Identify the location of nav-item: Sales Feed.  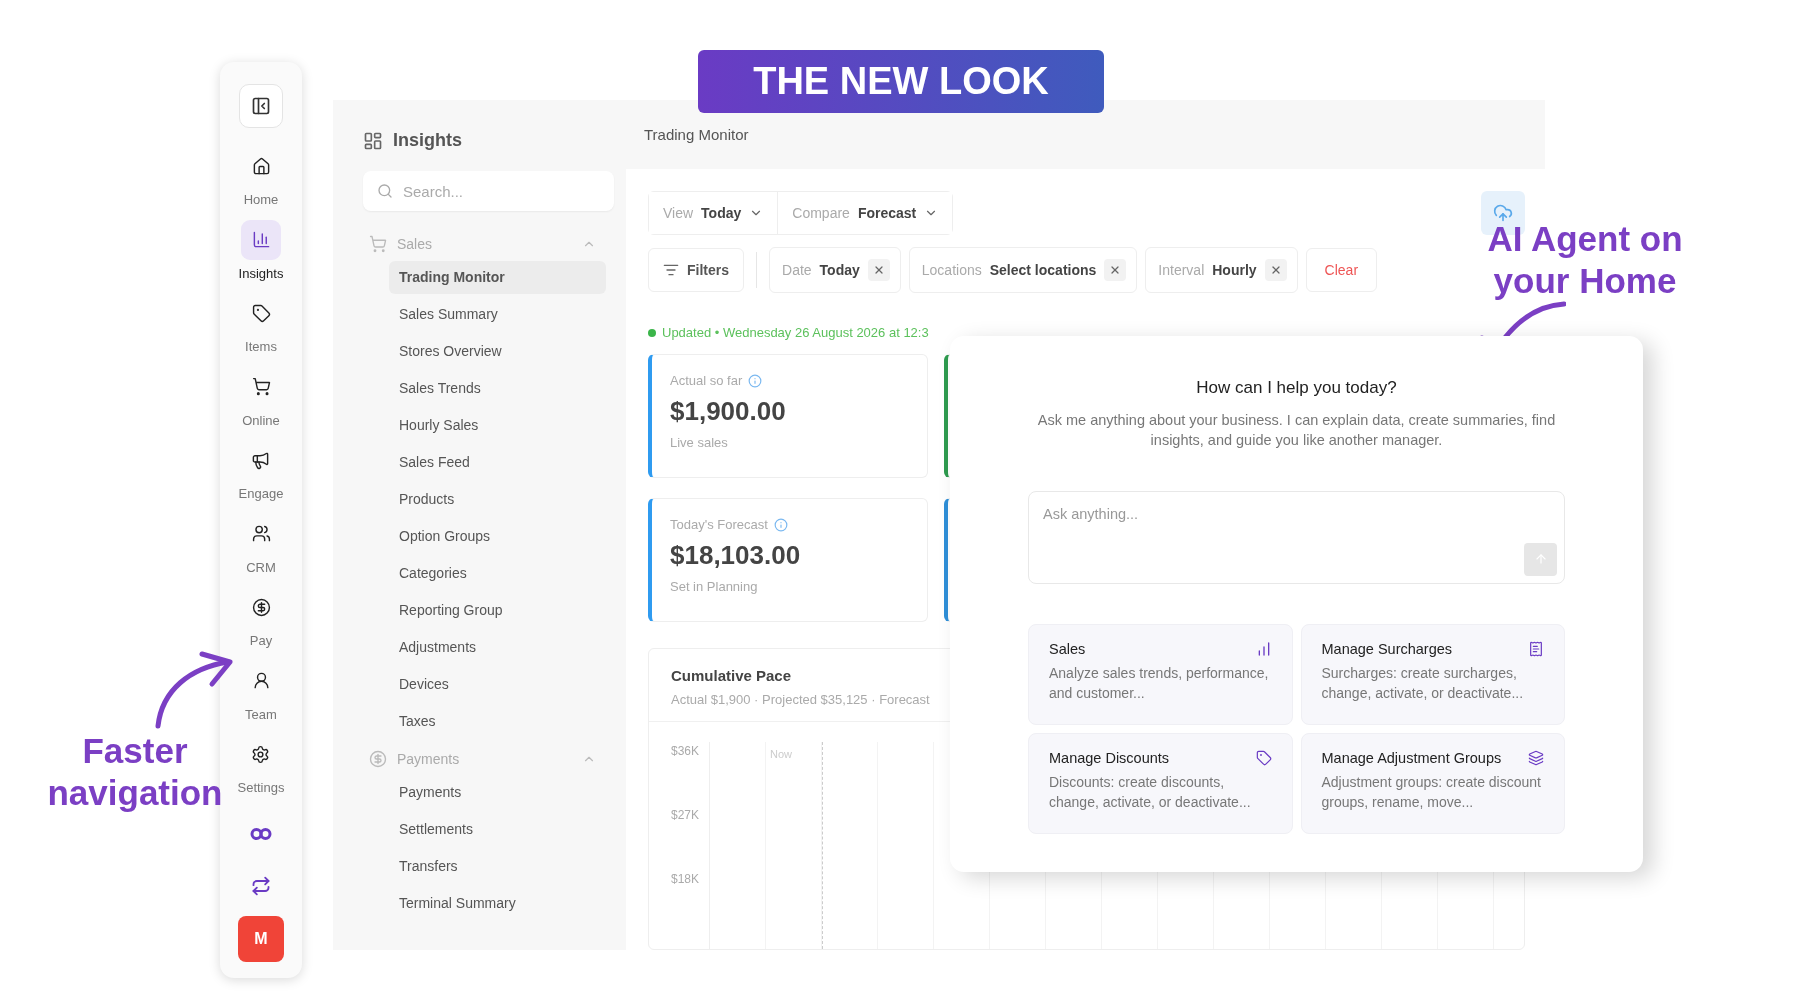
(497, 462).